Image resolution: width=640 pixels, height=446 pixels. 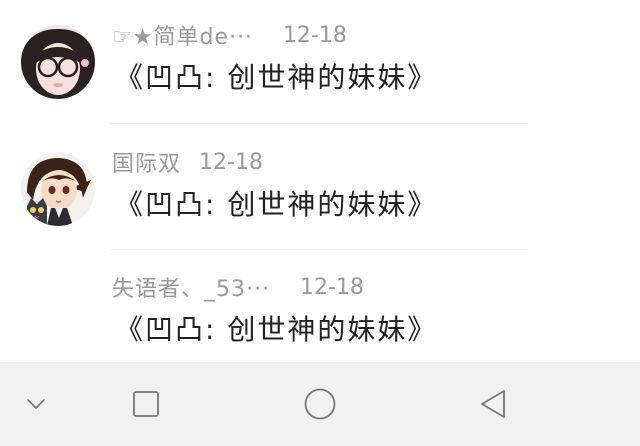 I want to click on home-icon, so click(x=320, y=404).